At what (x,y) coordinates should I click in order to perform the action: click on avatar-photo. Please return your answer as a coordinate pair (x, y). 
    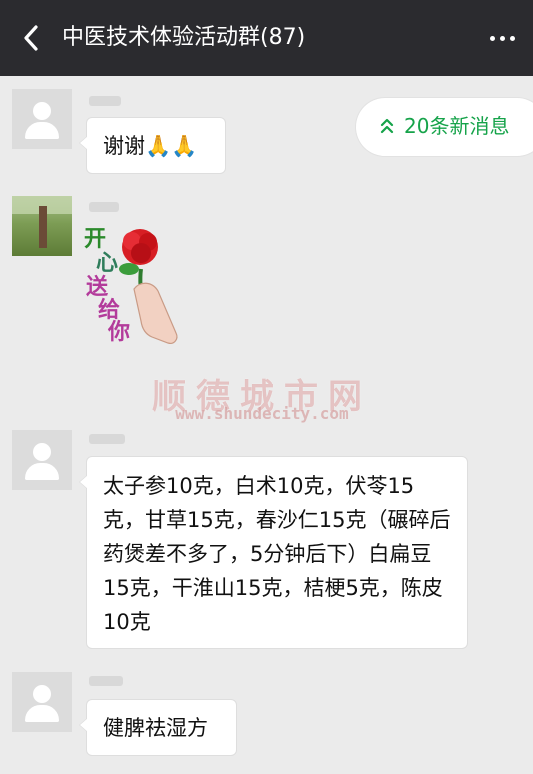
    Looking at the image, I should click on (43, 227).